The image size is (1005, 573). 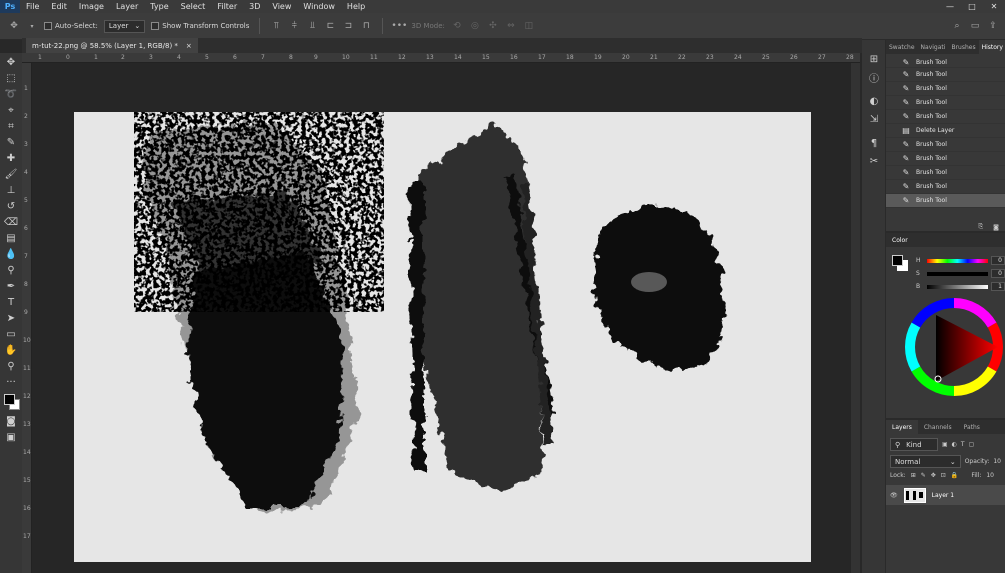 I want to click on lock-transparent-icon: ⊞, so click(x=913, y=475).